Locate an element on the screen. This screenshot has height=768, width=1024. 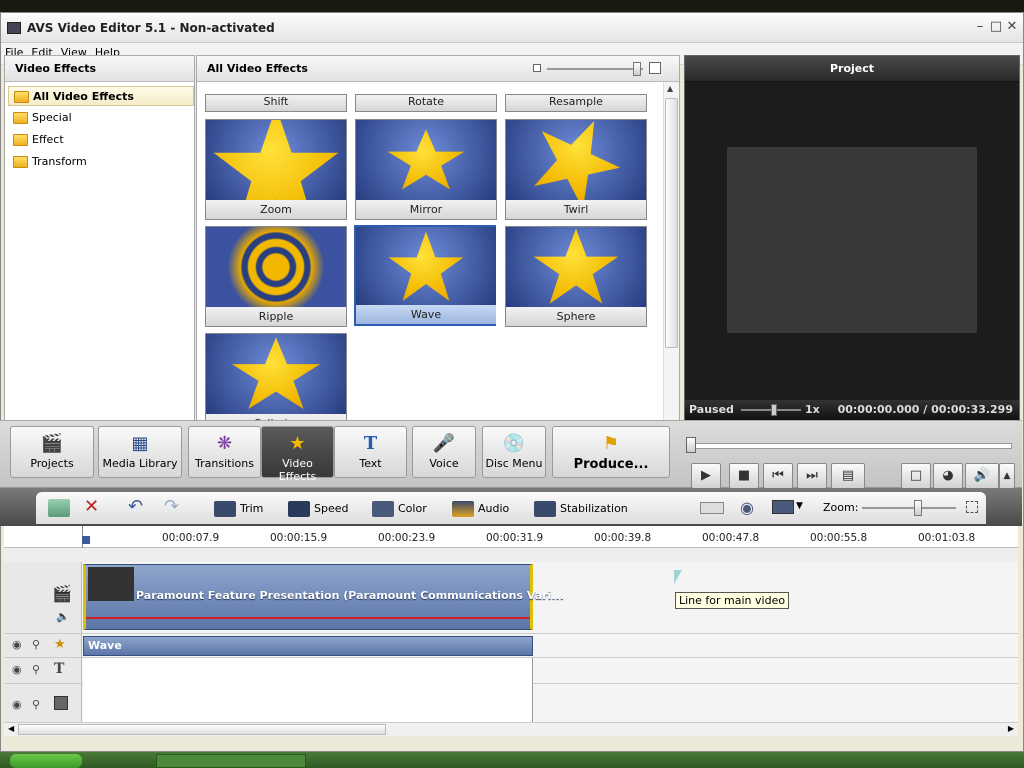
playback-status: Paused is located at coordinates (711, 409).